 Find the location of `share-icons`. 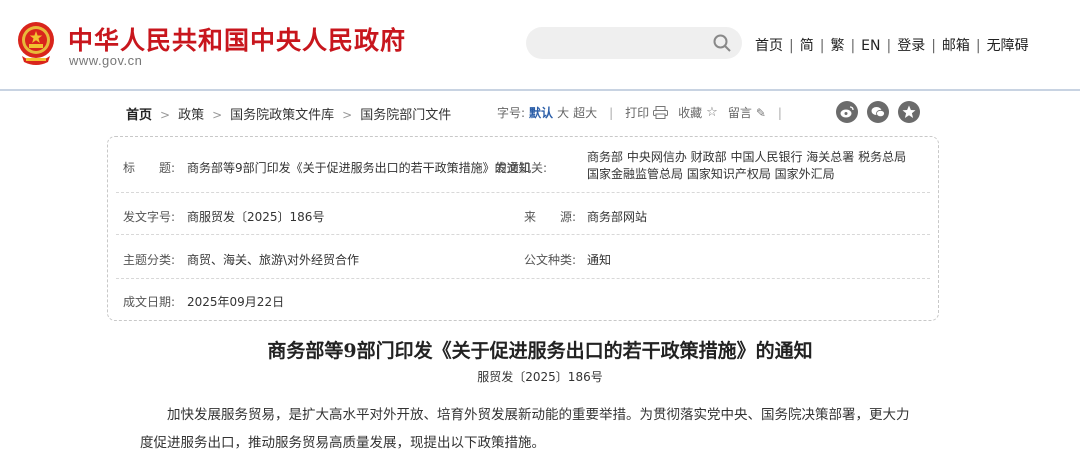

share-icons is located at coordinates (878, 112).